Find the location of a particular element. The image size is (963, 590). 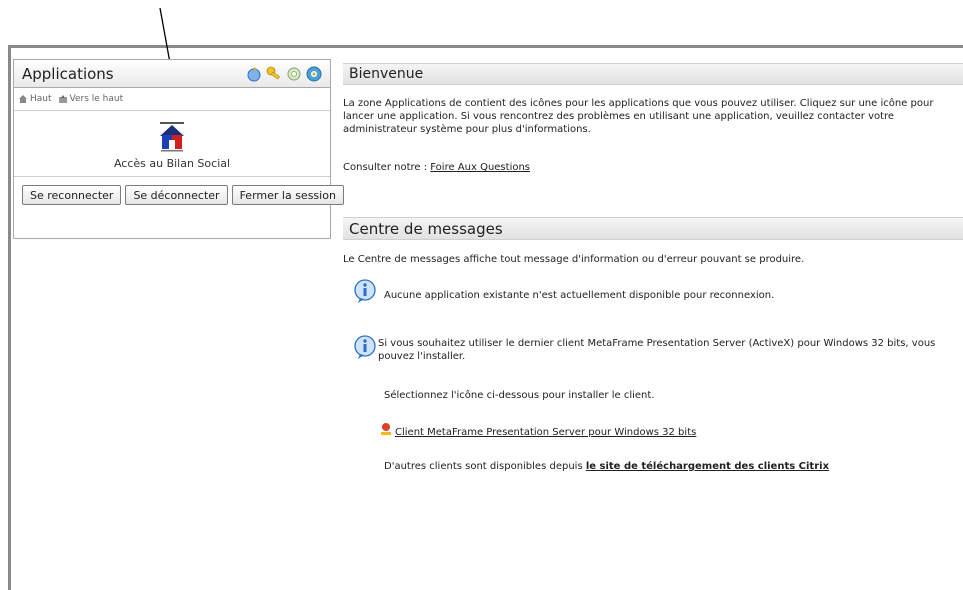

bilan-social-app-icon is located at coordinates (172, 137).